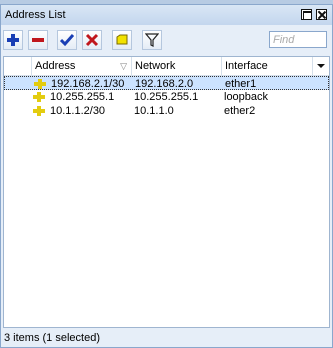 The height and width of the screenshot is (348, 333). I want to click on header-interface: Interface, so click(267, 66).